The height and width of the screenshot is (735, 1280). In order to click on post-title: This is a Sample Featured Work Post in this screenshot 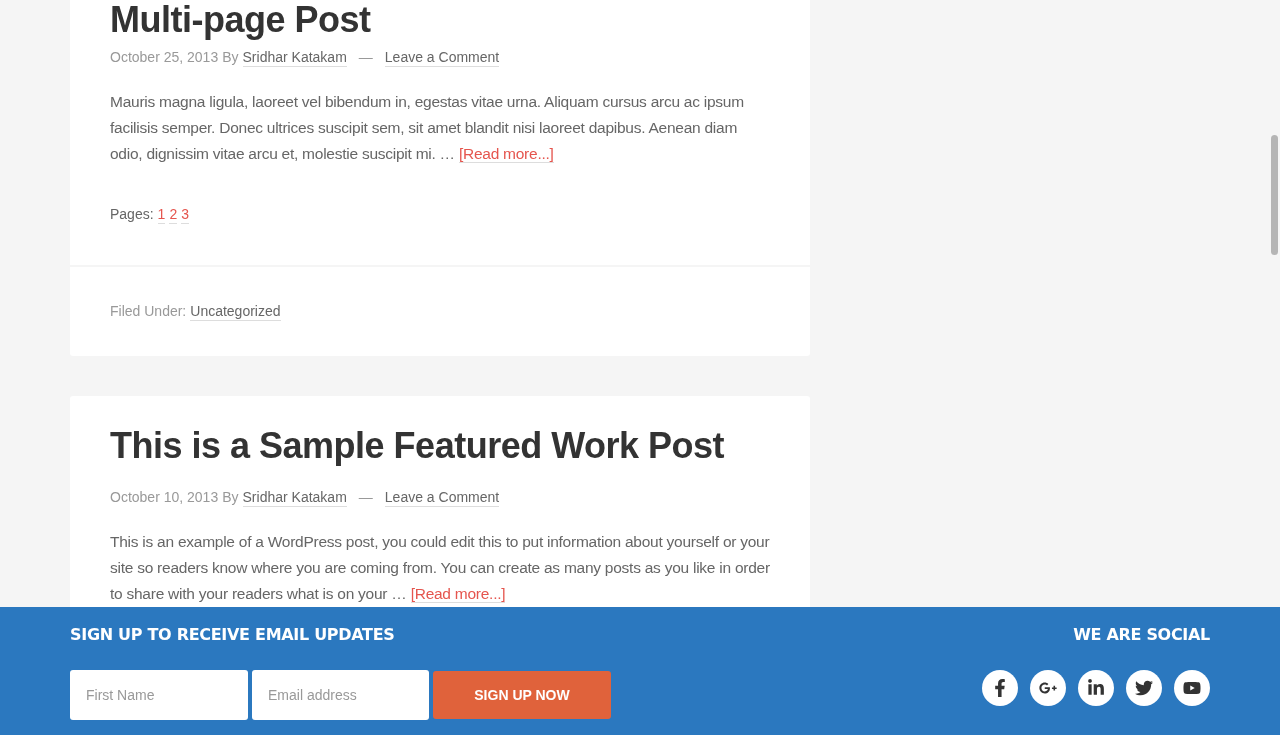, I will do `click(417, 446)`.